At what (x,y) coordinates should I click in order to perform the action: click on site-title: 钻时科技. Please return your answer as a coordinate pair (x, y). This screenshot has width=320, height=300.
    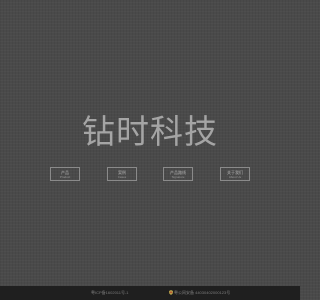
    Looking at the image, I should click on (150, 131).